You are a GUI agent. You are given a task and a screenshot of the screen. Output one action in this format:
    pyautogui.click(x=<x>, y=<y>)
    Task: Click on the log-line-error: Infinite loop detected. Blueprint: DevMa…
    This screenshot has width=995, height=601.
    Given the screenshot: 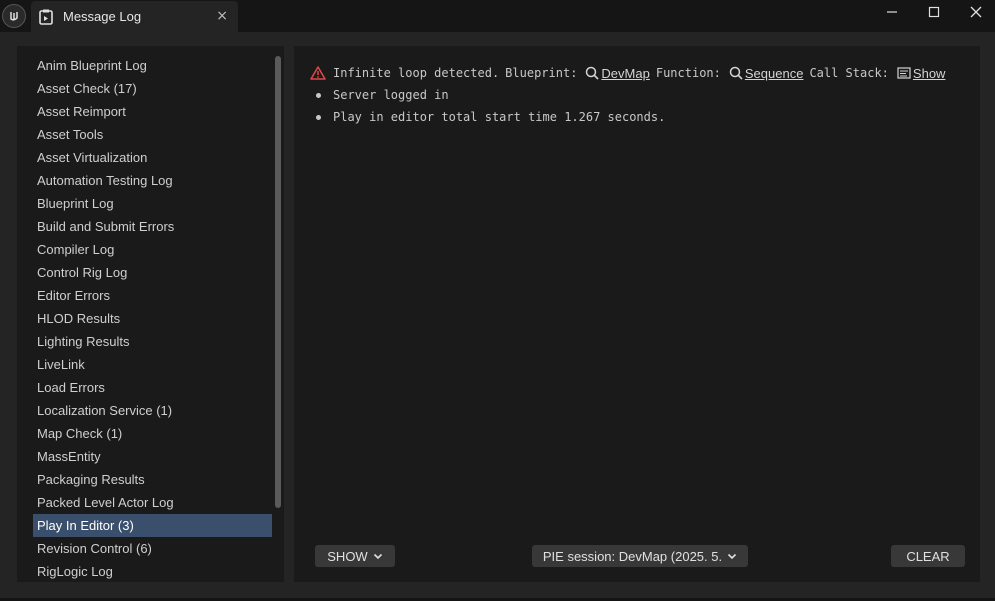 What is the action you would take?
    pyautogui.click(x=640, y=73)
    